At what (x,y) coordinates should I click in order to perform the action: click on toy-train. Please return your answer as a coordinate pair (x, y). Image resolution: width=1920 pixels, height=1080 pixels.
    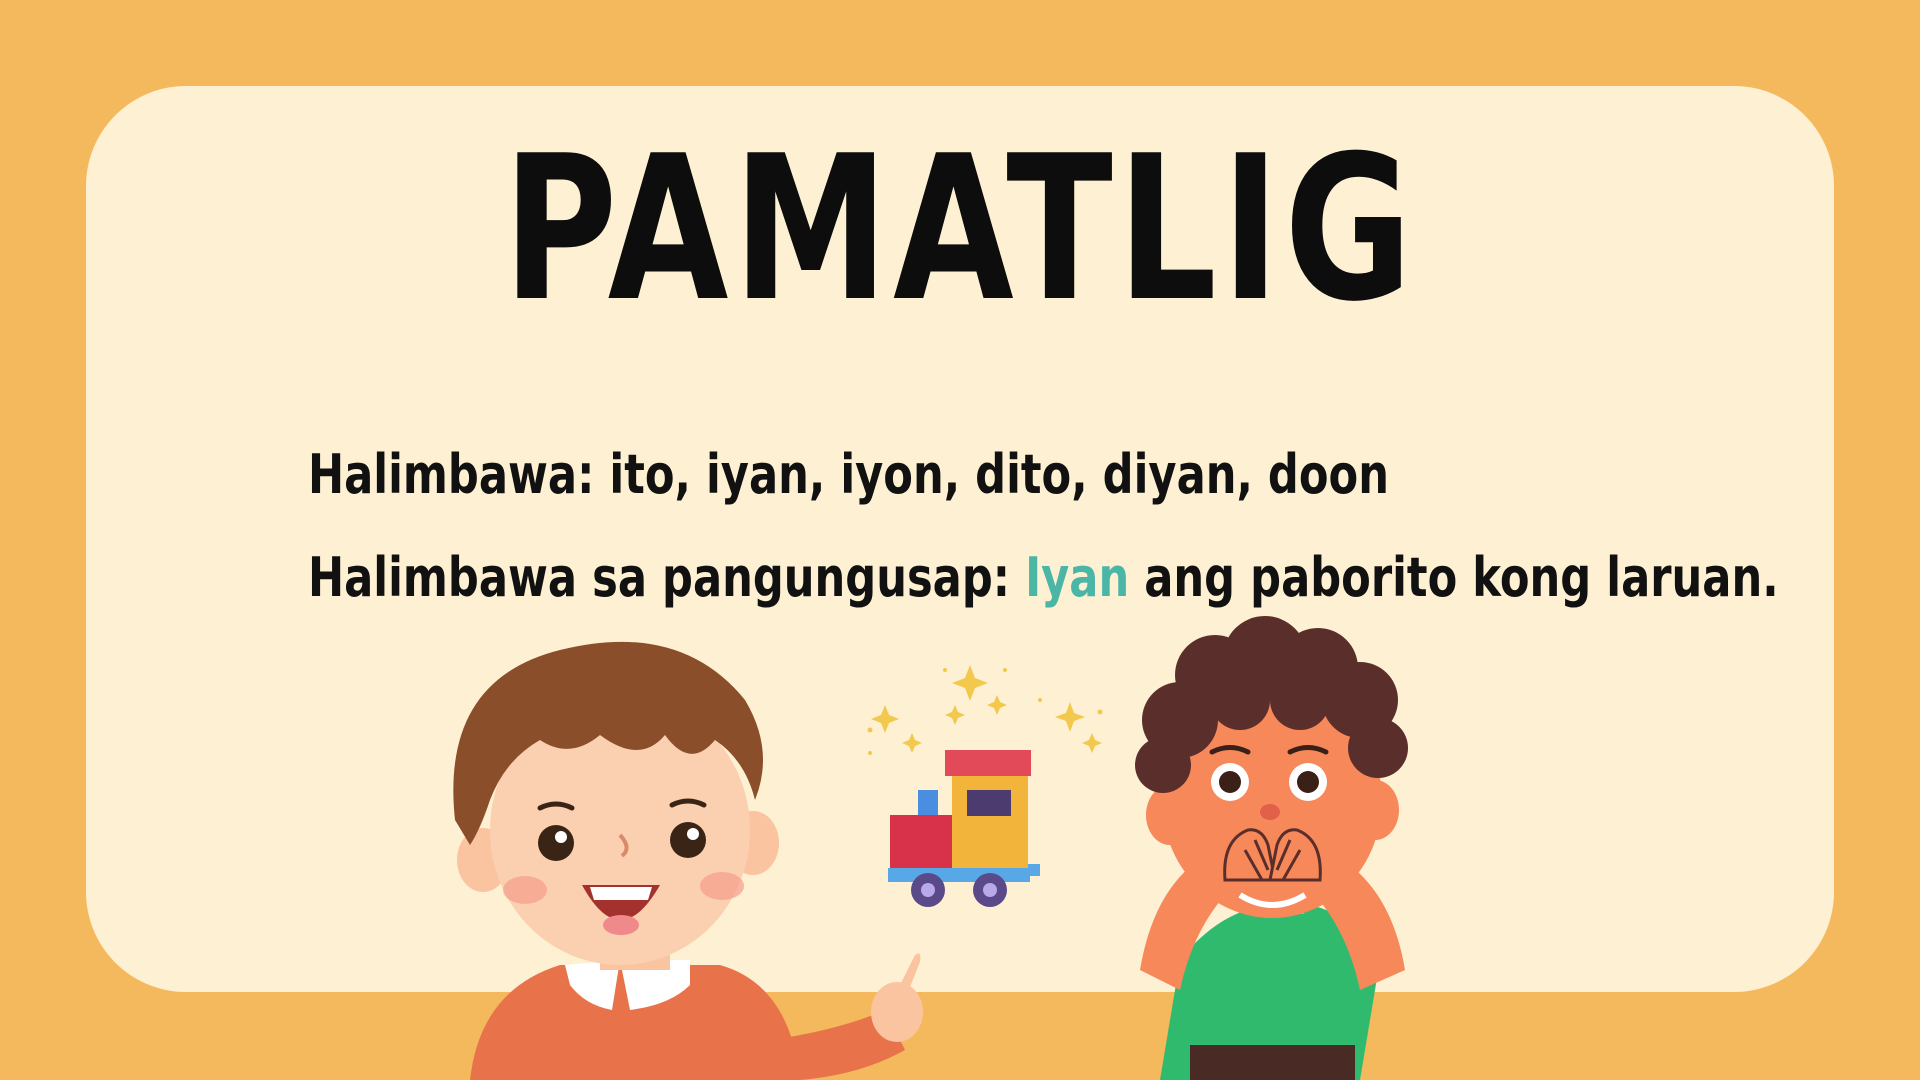
    Looking at the image, I should click on (964, 828).